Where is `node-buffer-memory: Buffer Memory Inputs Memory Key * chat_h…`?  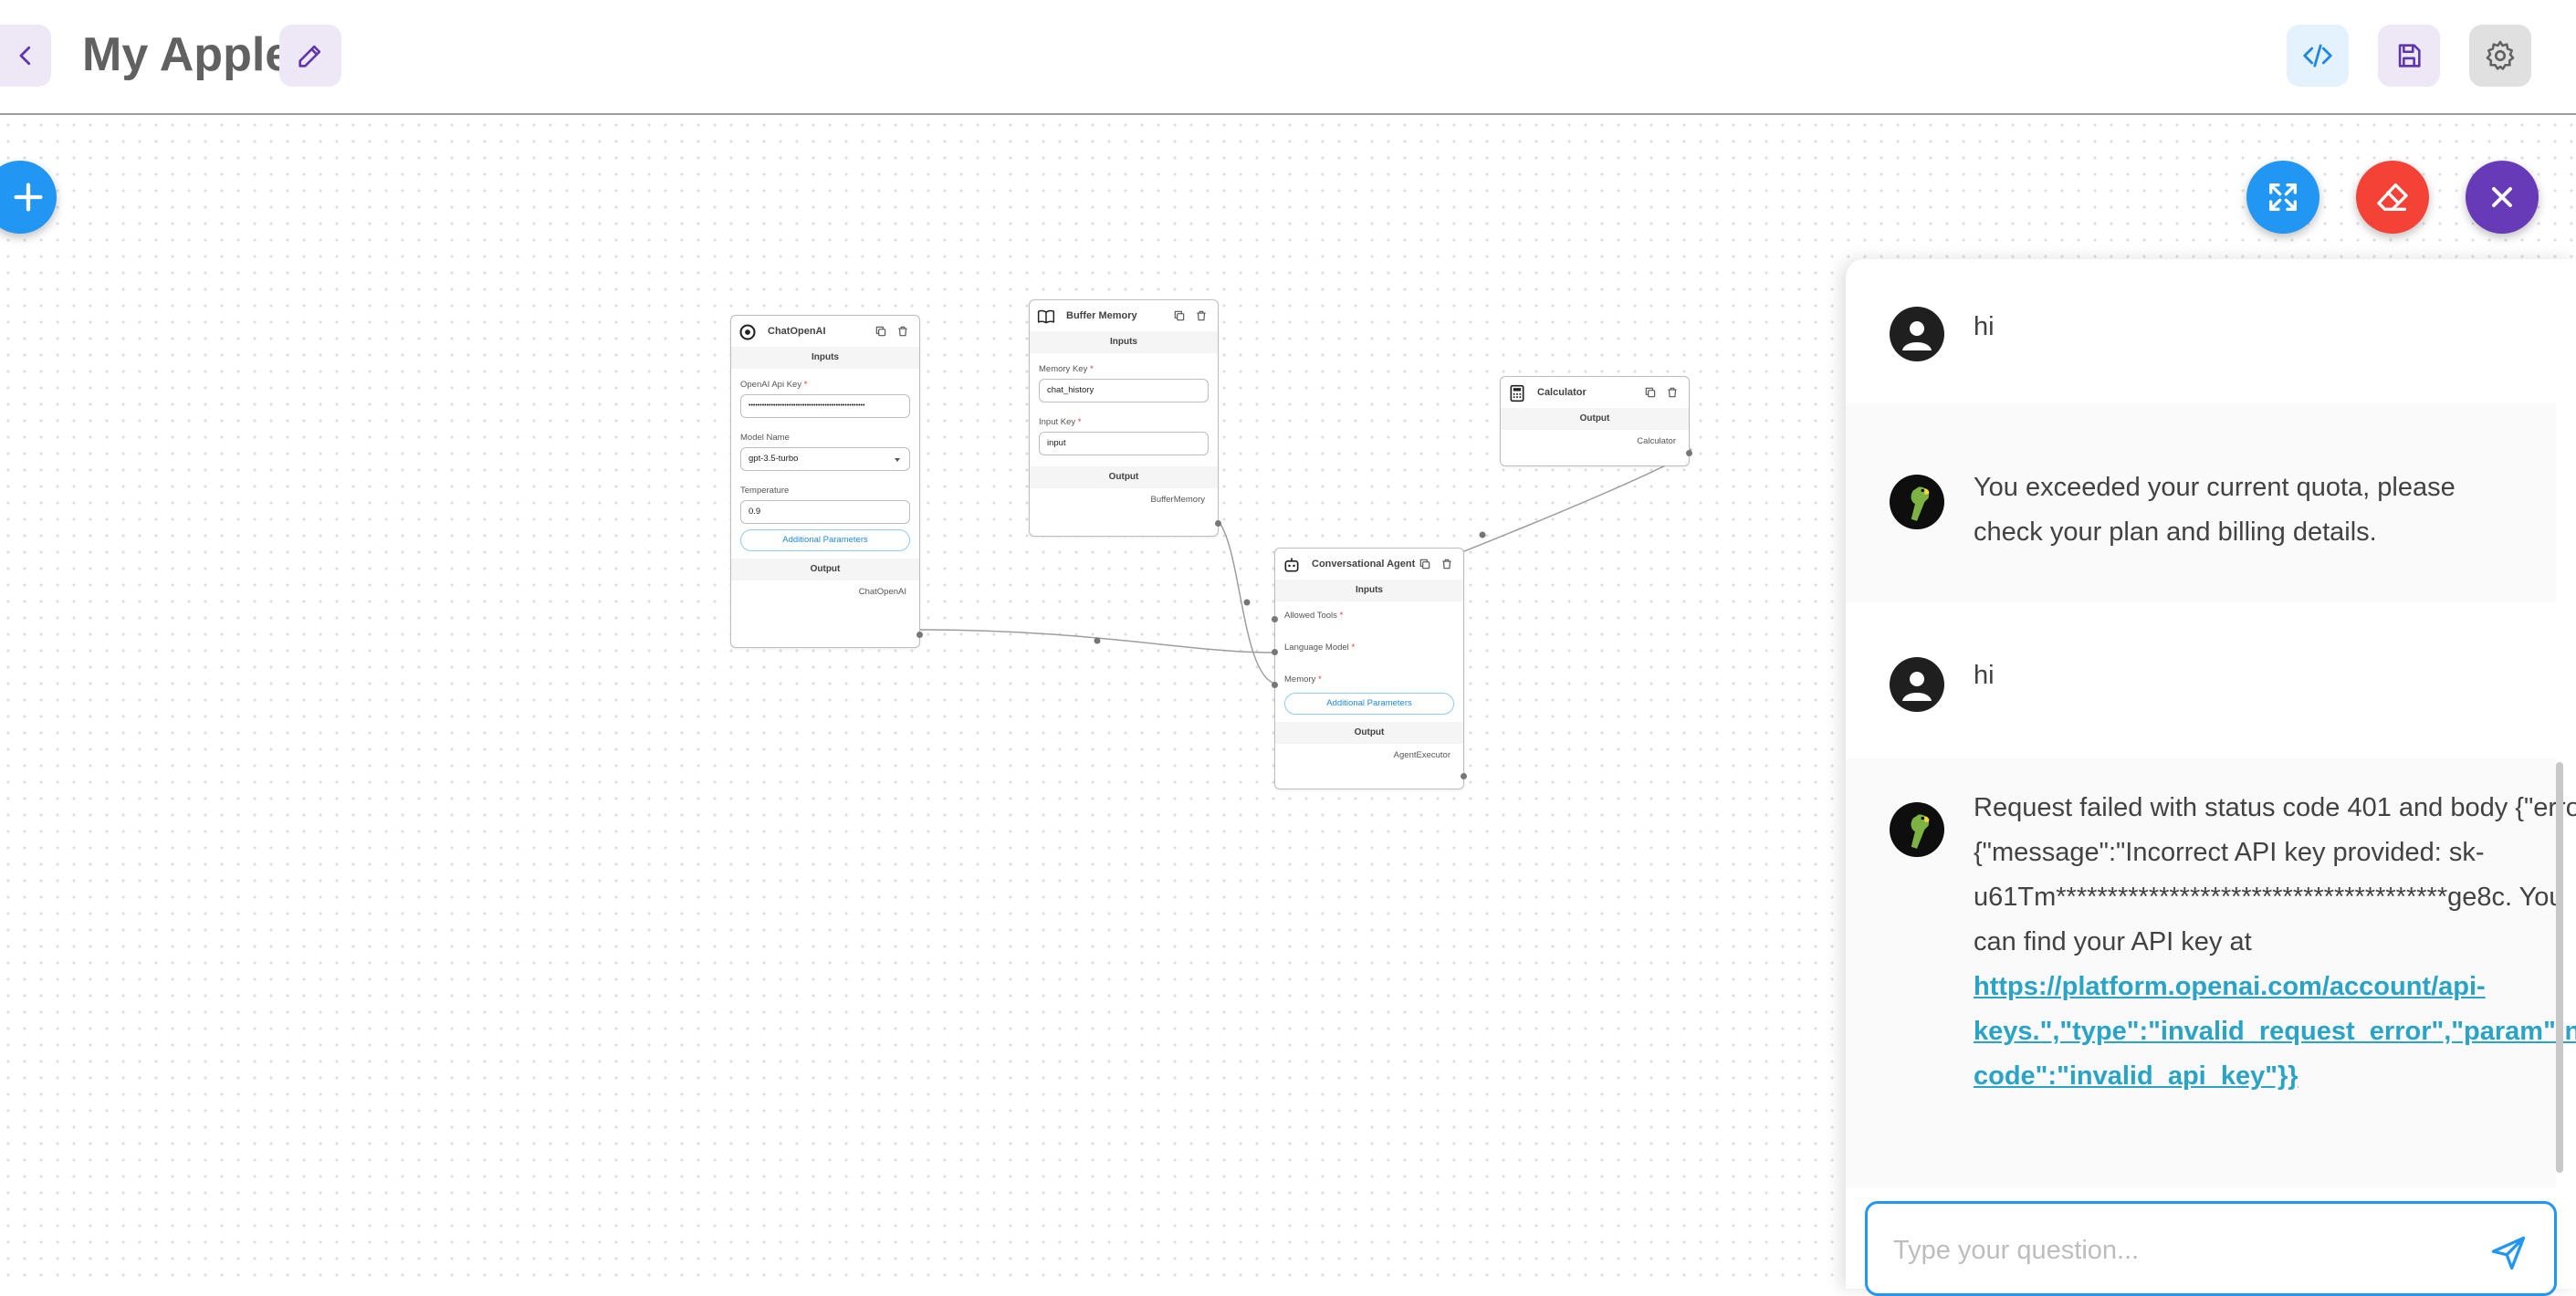 node-buffer-memory: Buffer Memory Inputs Memory Key * chat_h… is located at coordinates (1125, 418).